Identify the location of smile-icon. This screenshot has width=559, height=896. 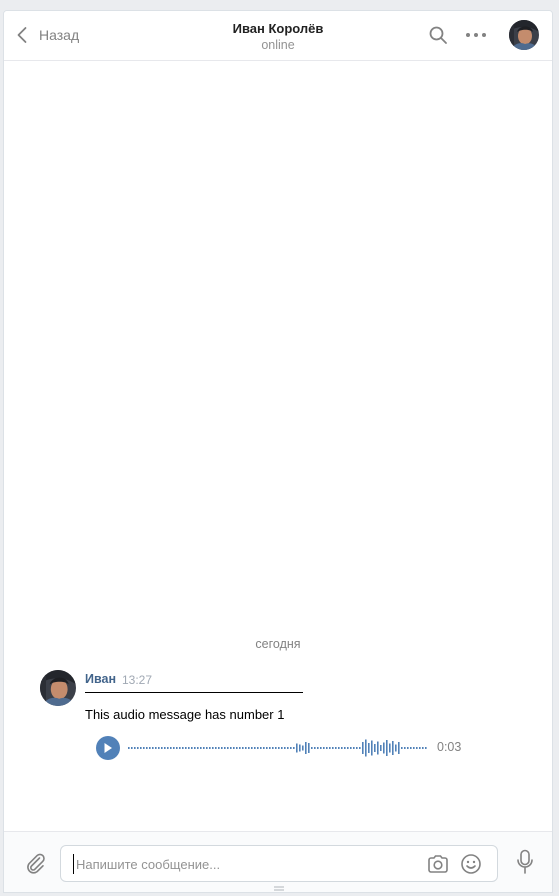
(471, 864).